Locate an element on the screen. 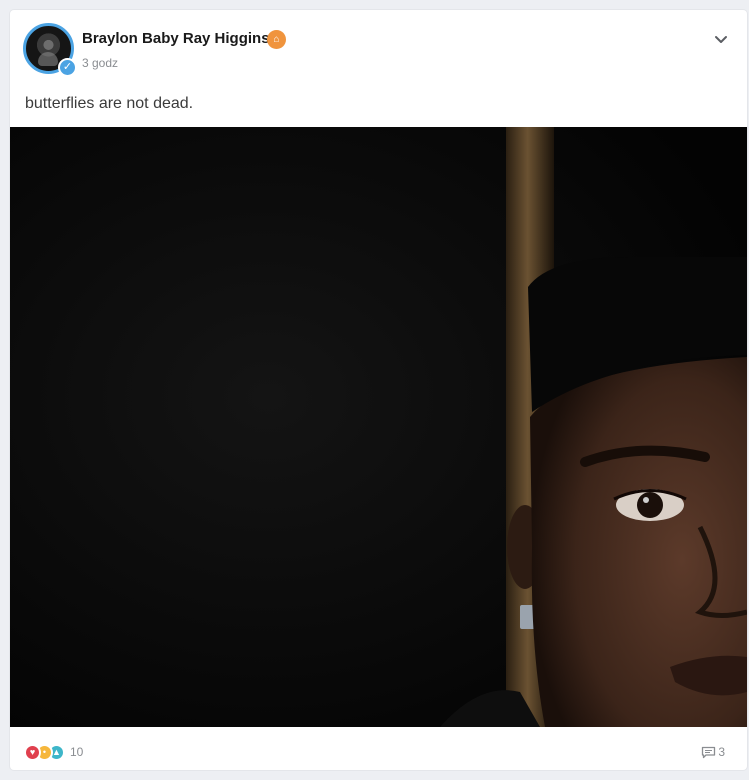  verified-icon: ✓ is located at coordinates (67, 67).